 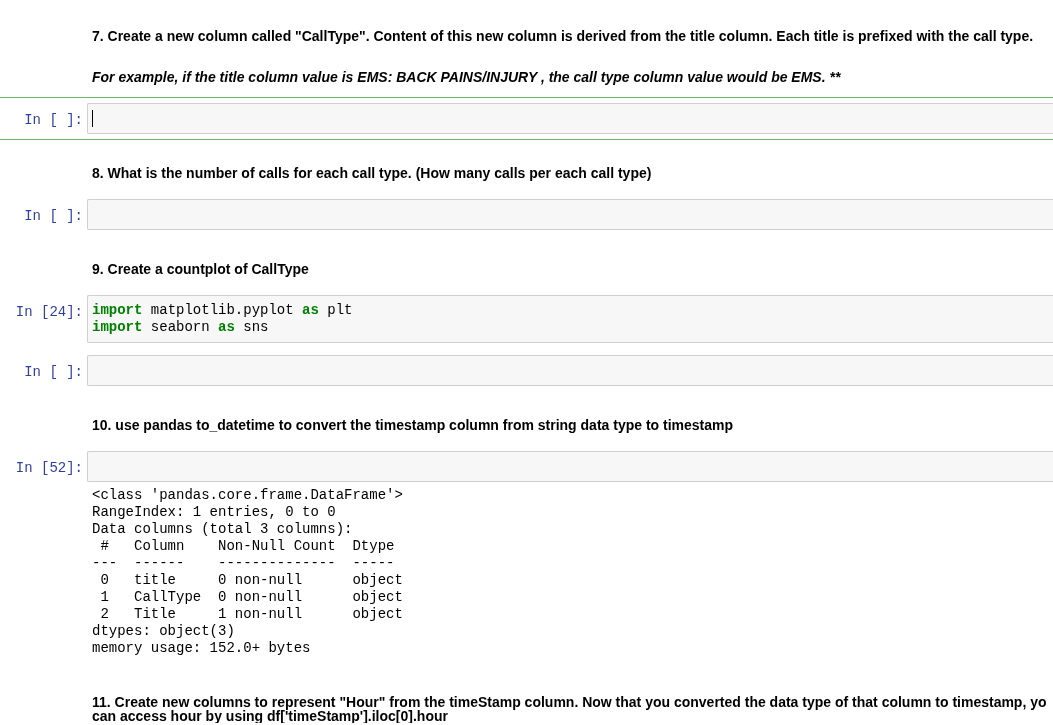 I want to click on input-prompt: In [52]:, so click(x=49, y=468).